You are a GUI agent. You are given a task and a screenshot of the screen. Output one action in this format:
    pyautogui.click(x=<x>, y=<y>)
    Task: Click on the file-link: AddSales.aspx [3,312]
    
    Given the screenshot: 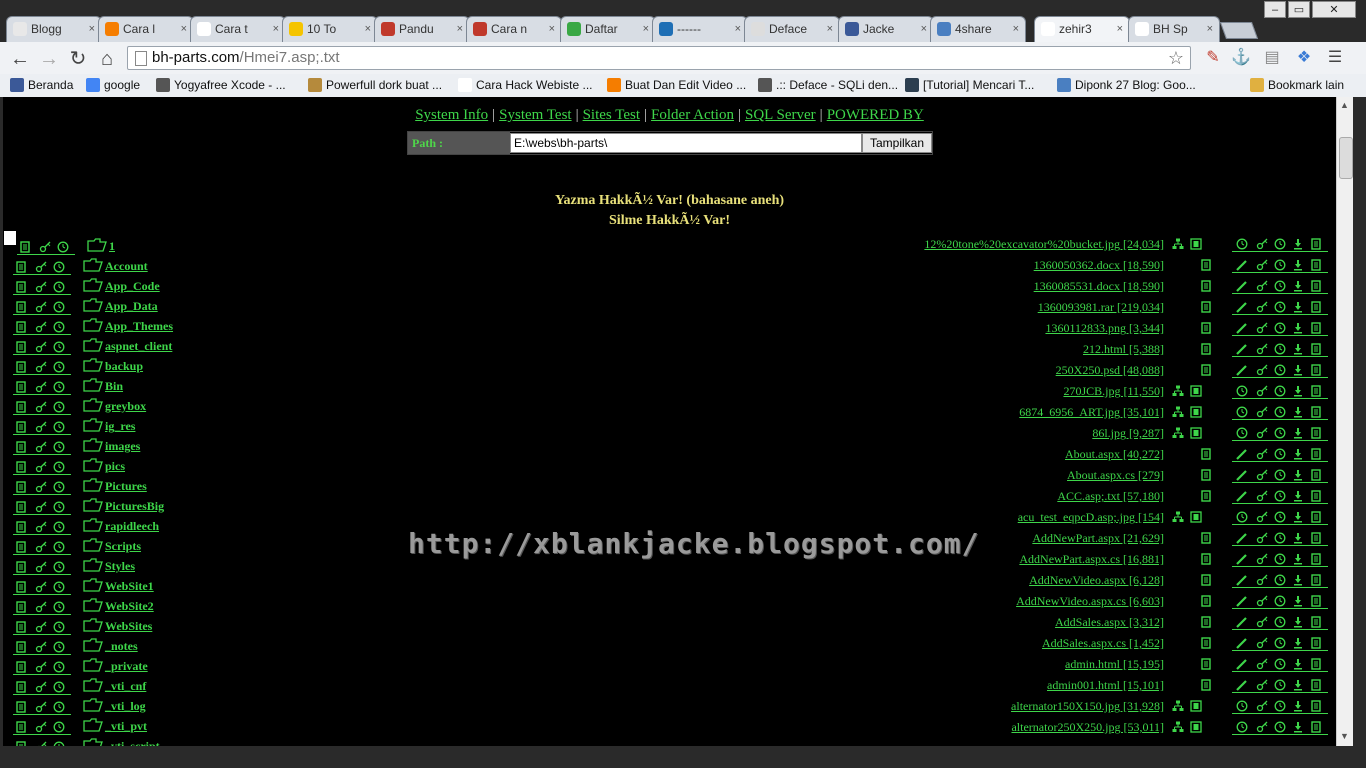 What is the action you would take?
    pyautogui.click(x=1109, y=622)
    